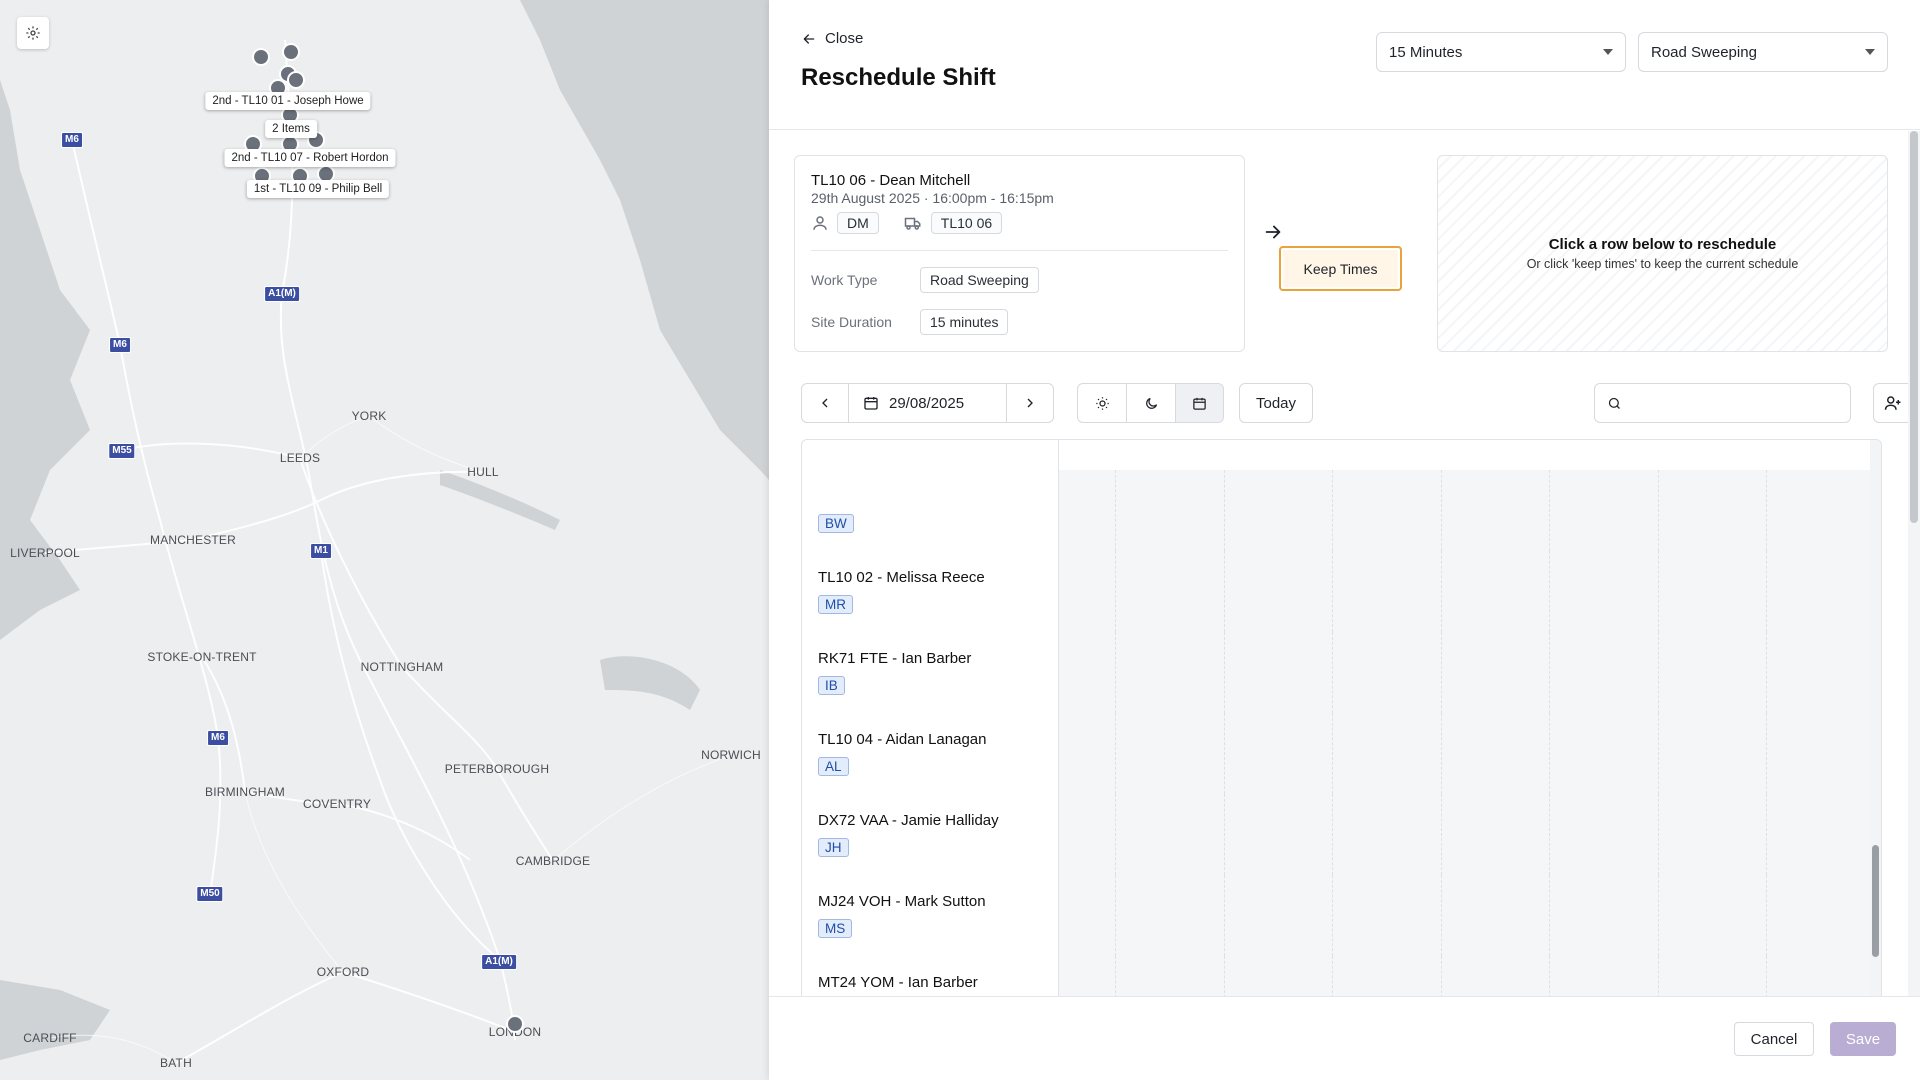  What do you see at coordinates (1914, 563) in the screenshot?
I see `panel-scrollbar` at bounding box center [1914, 563].